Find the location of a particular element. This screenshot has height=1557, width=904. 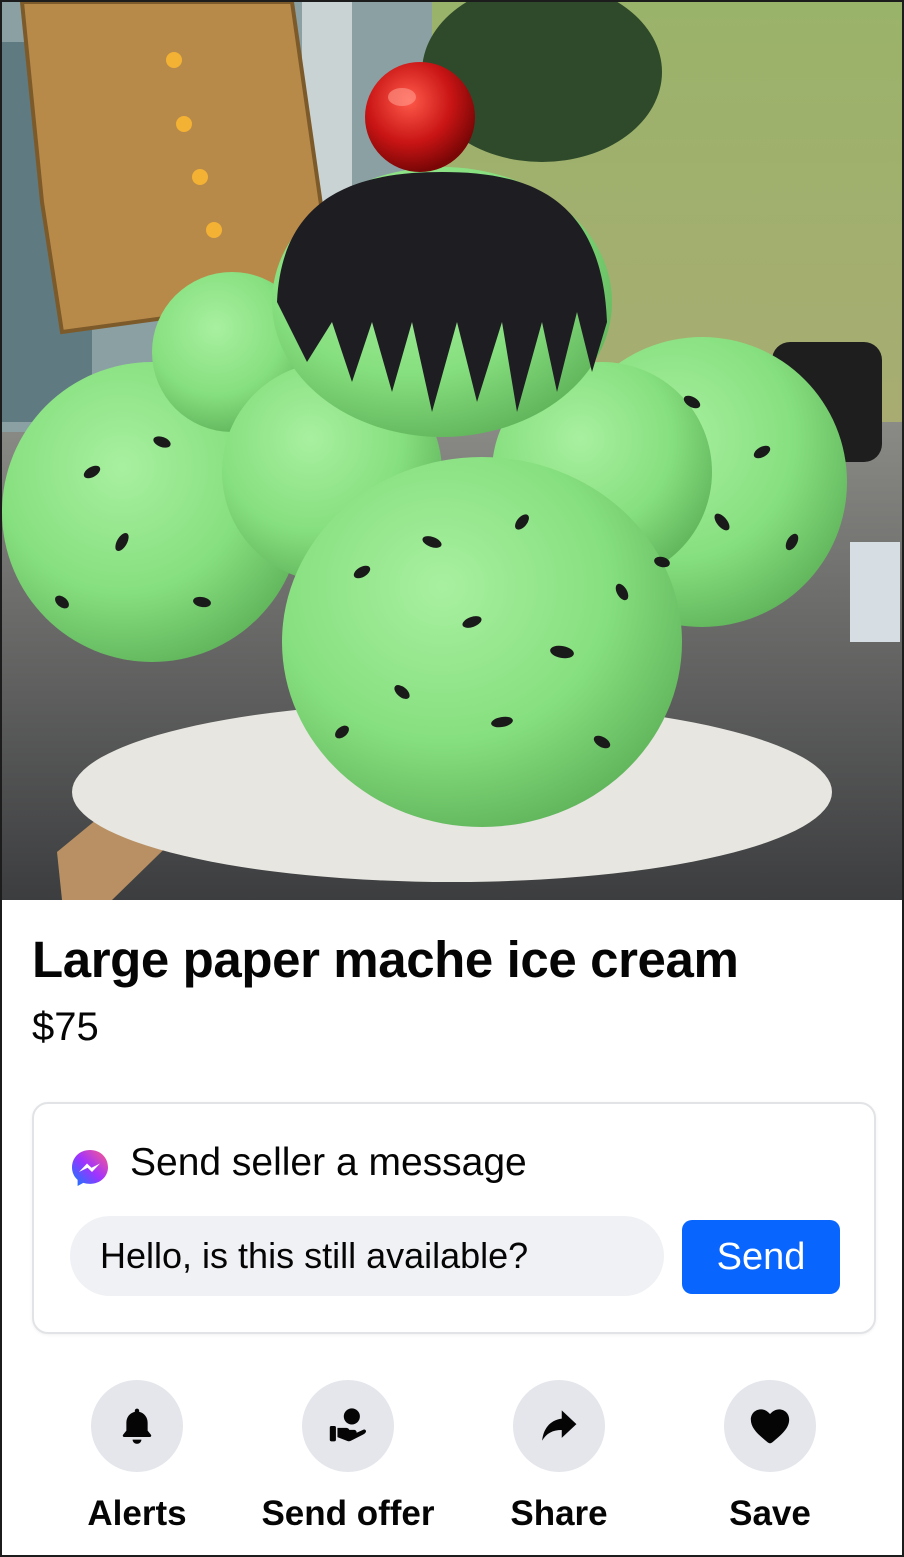

save-label: Save is located at coordinates (770, 1513).